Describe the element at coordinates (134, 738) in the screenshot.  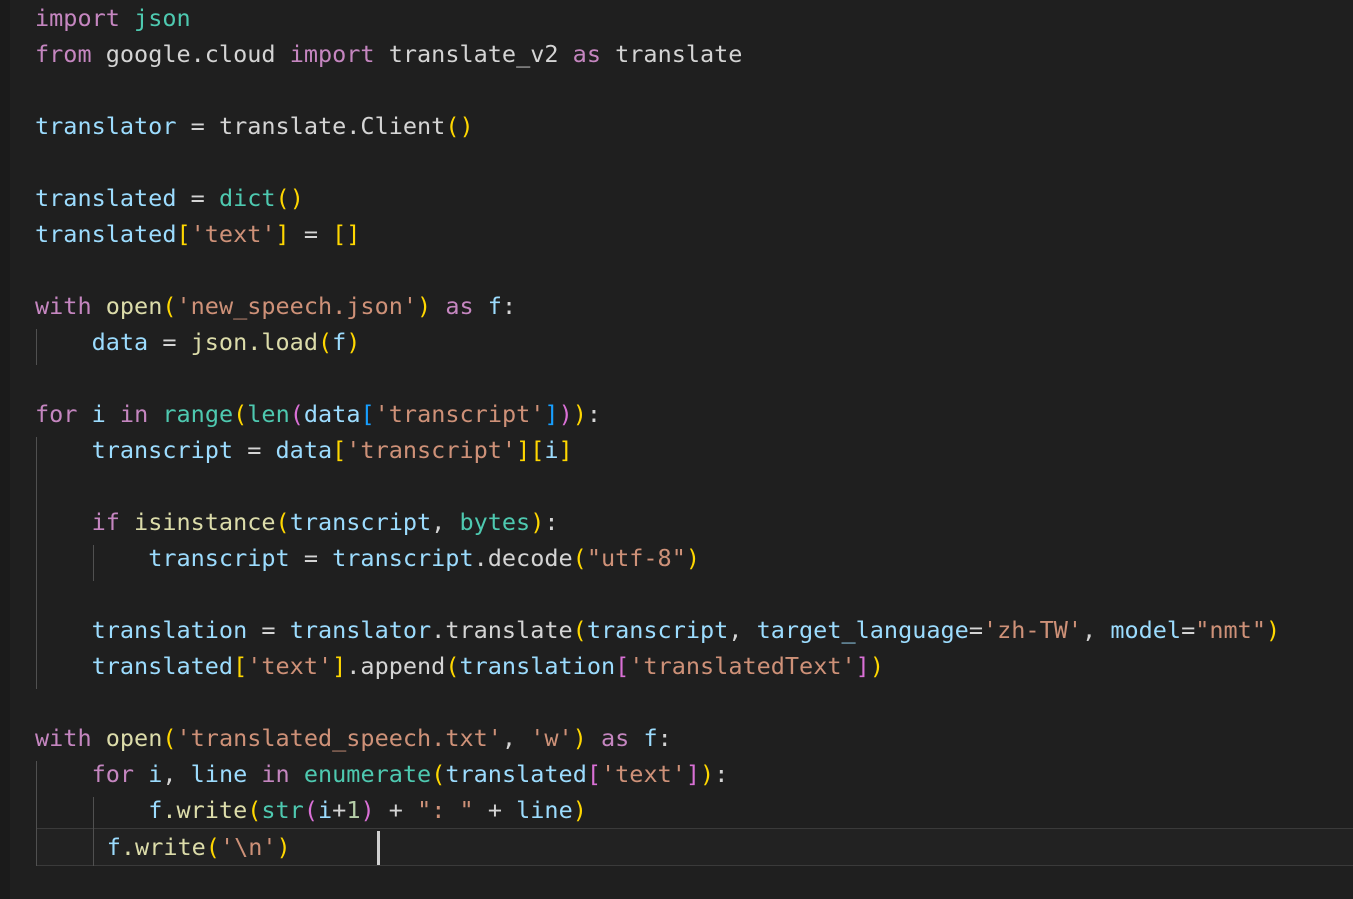
I see `builtin-open: open` at that location.